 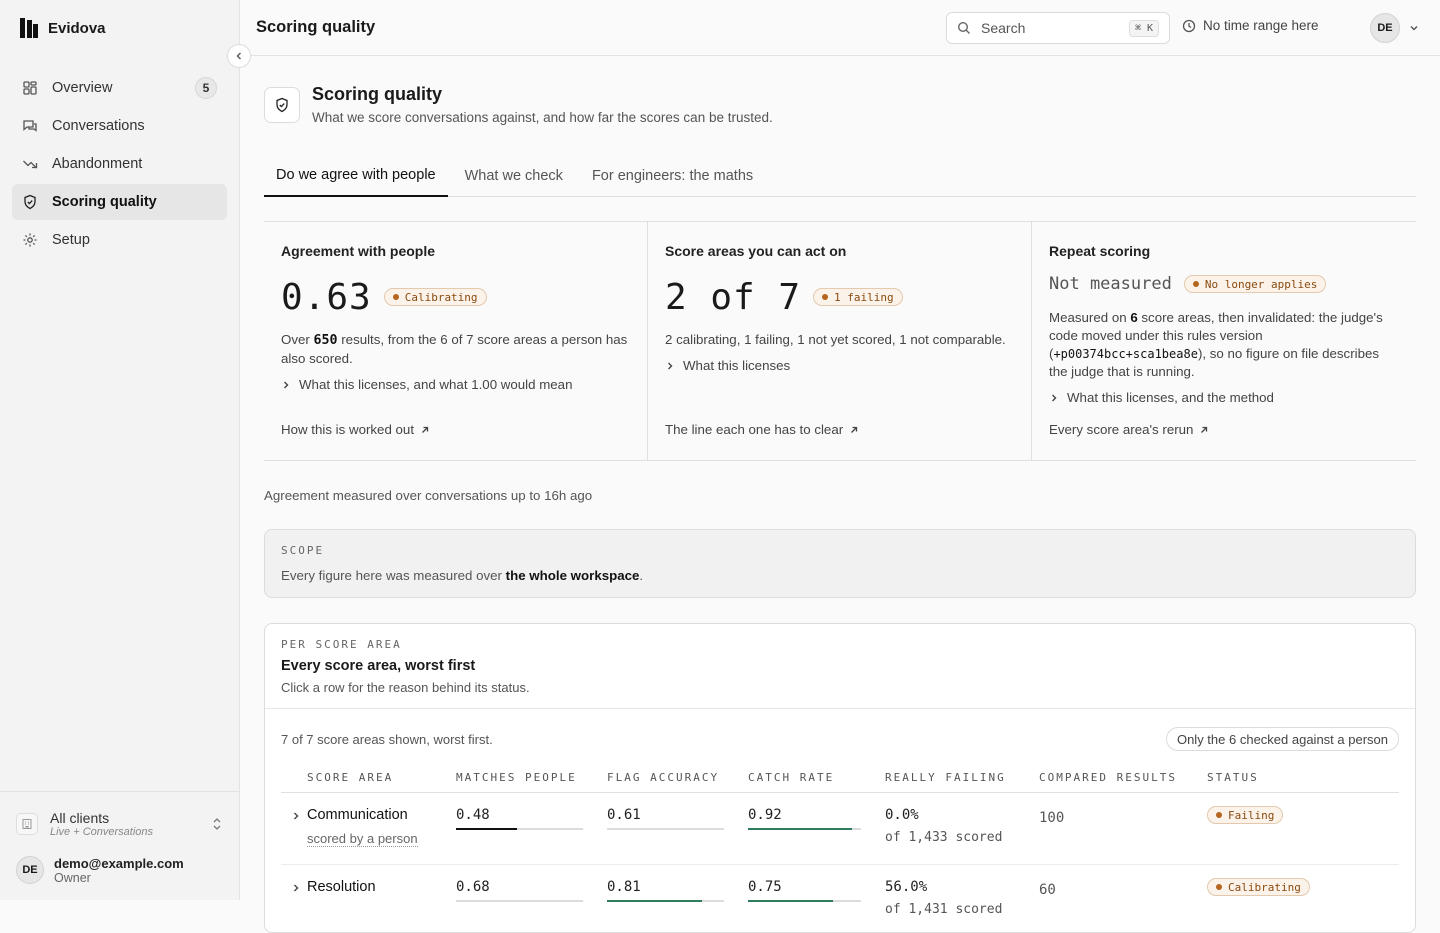 What do you see at coordinates (963, 27) in the screenshot?
I see `search-icon` at bounding box center [963, 27].